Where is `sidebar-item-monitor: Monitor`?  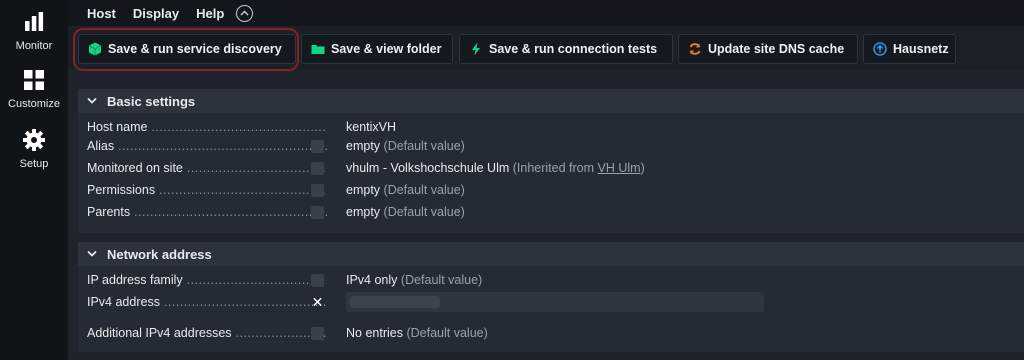
sidebar-item-monitor: Monitor is located at coordinates (34, 31).